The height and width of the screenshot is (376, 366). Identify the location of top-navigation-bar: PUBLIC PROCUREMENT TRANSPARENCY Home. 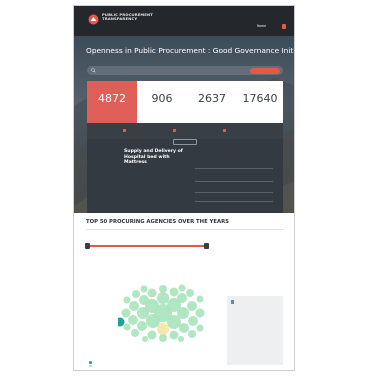
(184, 21).